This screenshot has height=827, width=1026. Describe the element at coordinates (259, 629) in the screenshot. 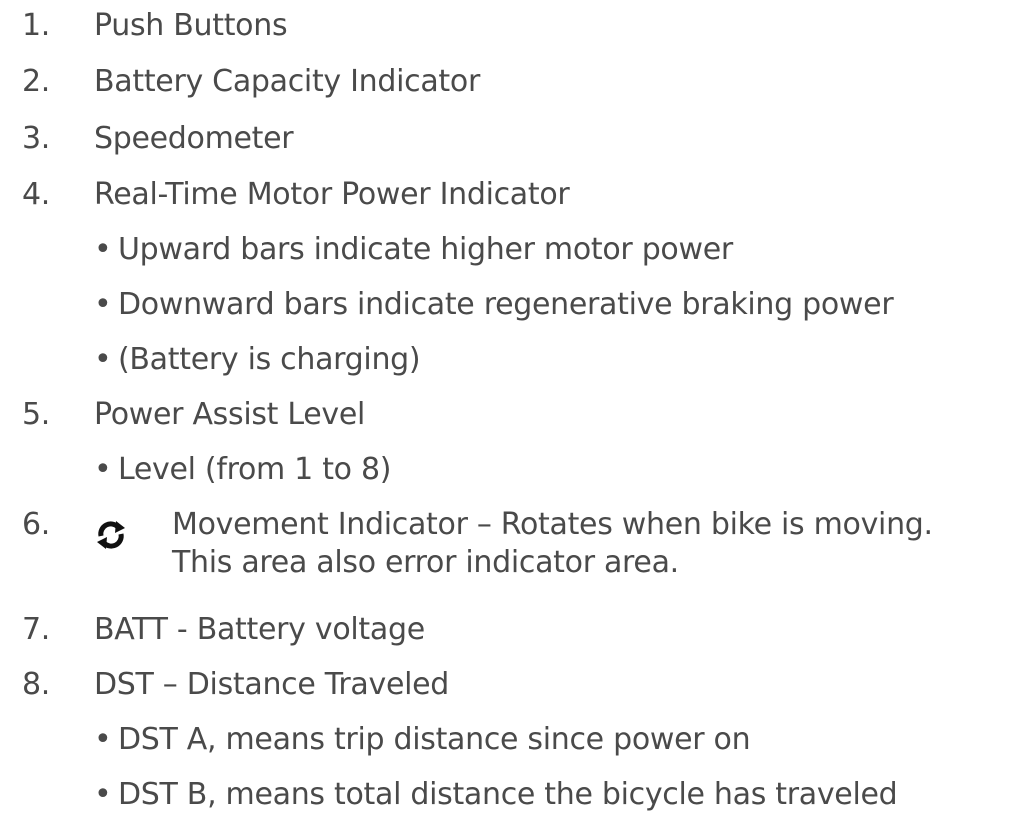

I see `item-label: BATT - Battery voltage` at that location.